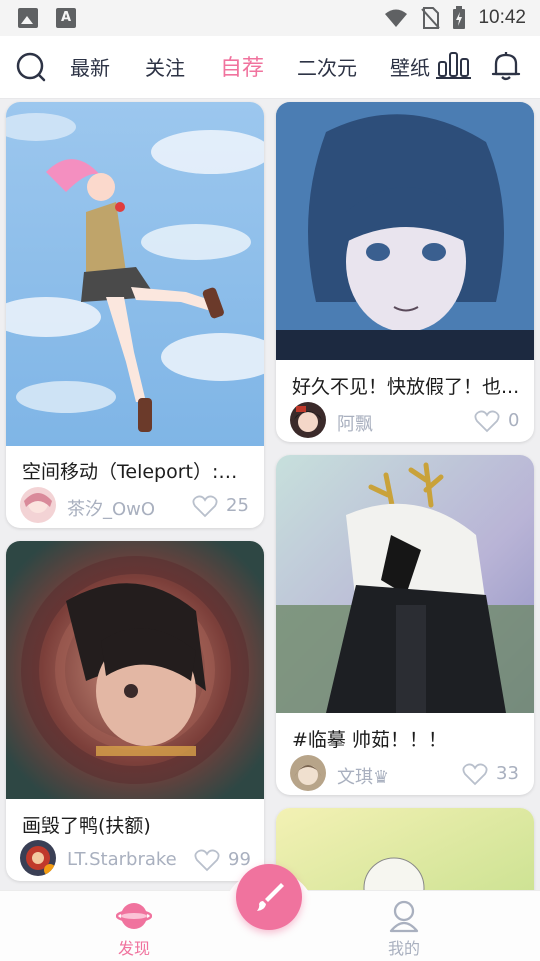 Image resolution: width=540 pixels, height=961 pixels. I want to click on author-name: 阿飘, so click(355, 423).